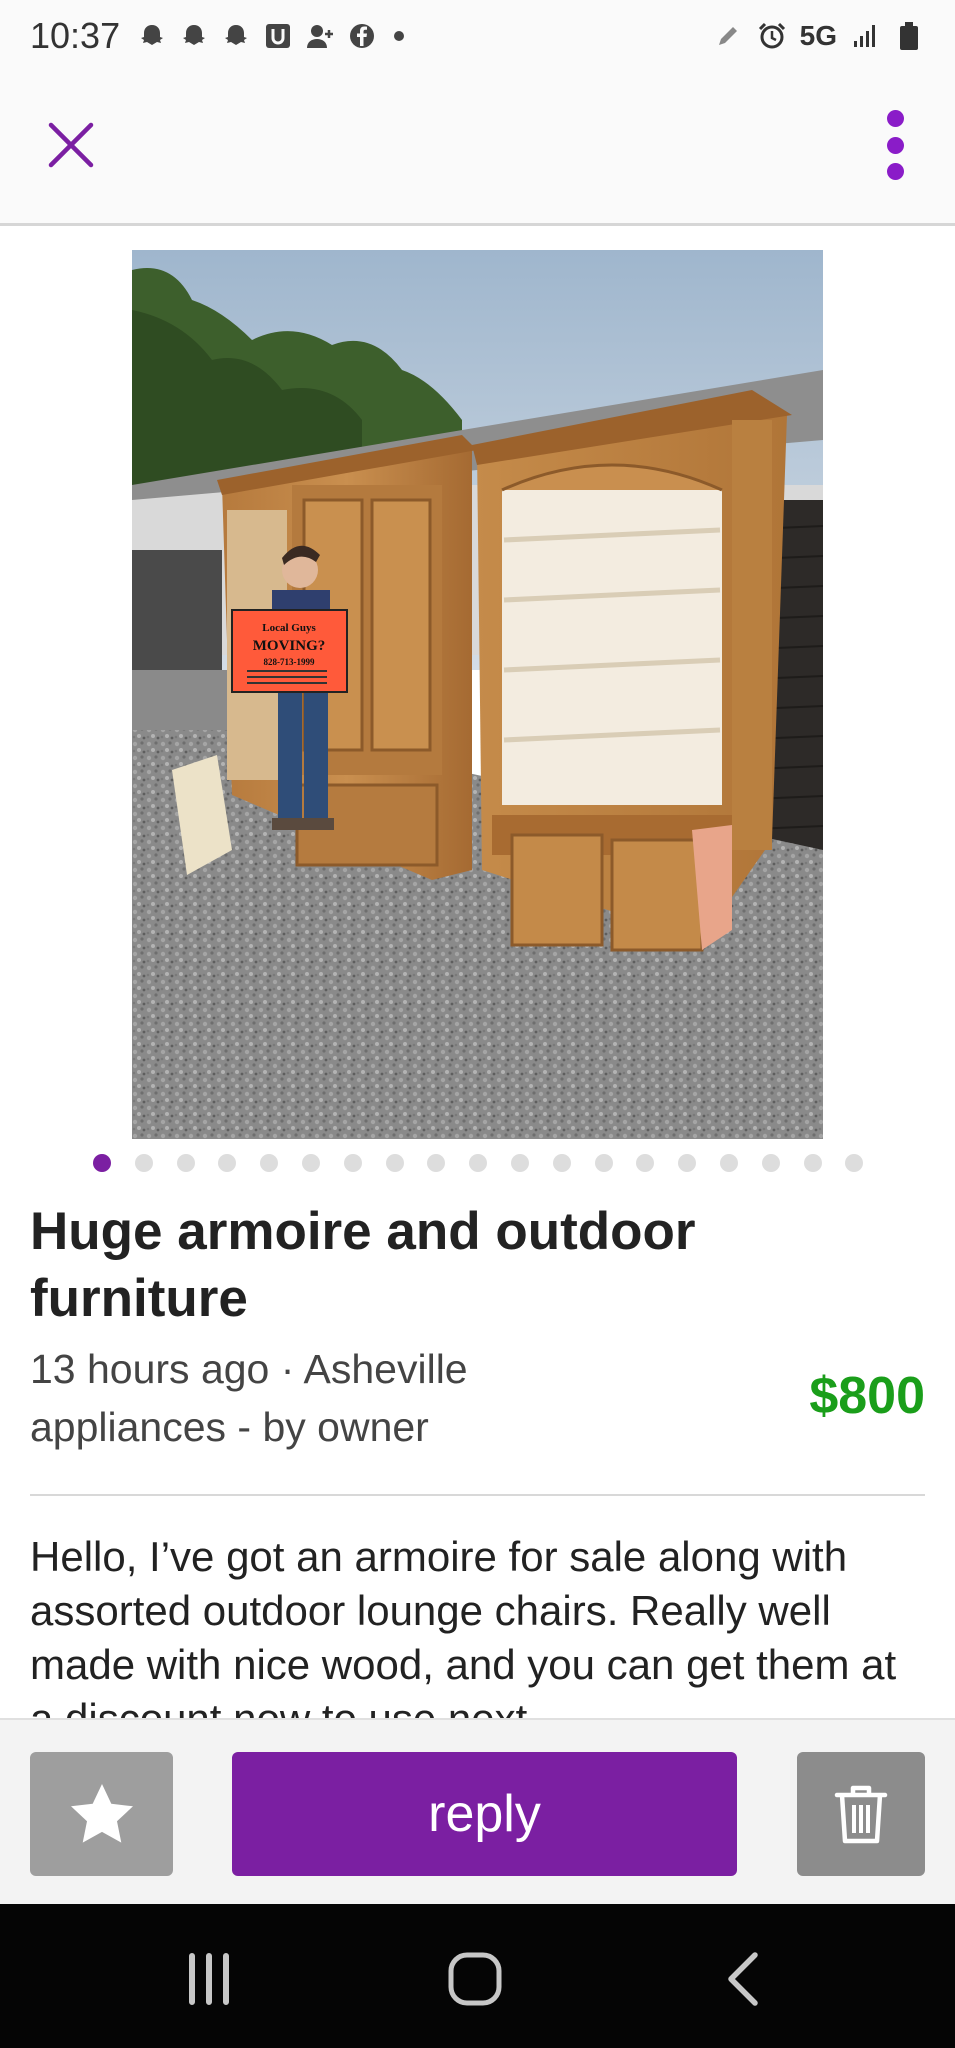 The height and width of the screenshot is (2048, 955). I want to click on battery-icon, so click(909, 36).